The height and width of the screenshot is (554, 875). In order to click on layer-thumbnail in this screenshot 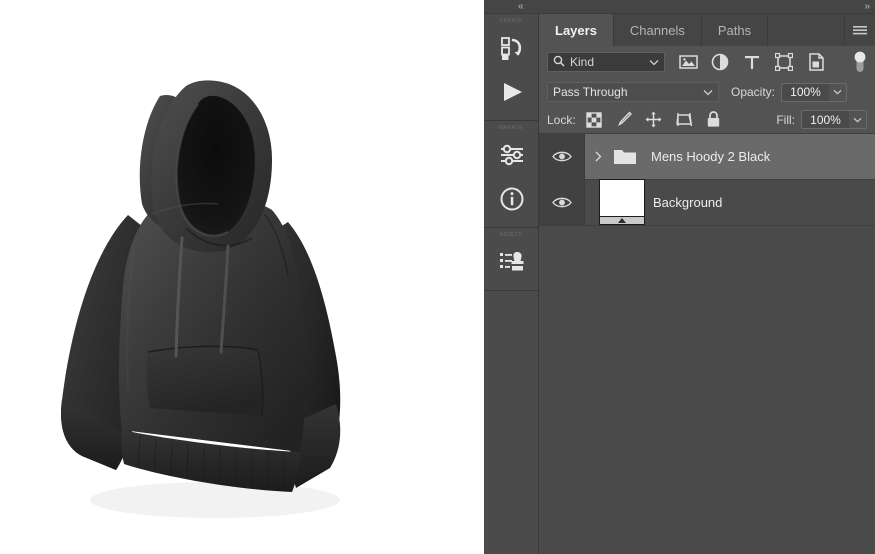, I will do `click(622, 202)`.